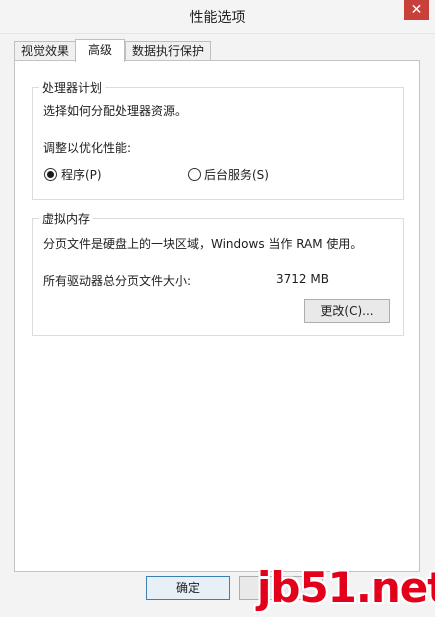 Image resolution: width=435 pixels, height=617 pixels. I want to click on radio-background-services-label: 后台服务(S), so click(236, 174).